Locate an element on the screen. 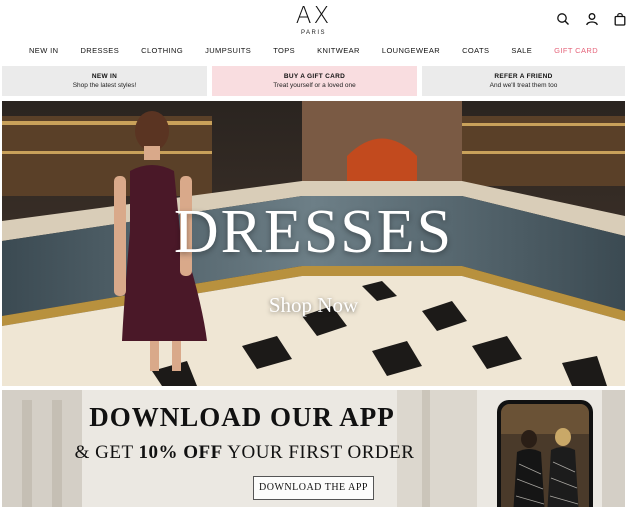 The width and height of the screenshot is (627, 507). brand-logo: AX PARIS is located at coordinates (313, 20).